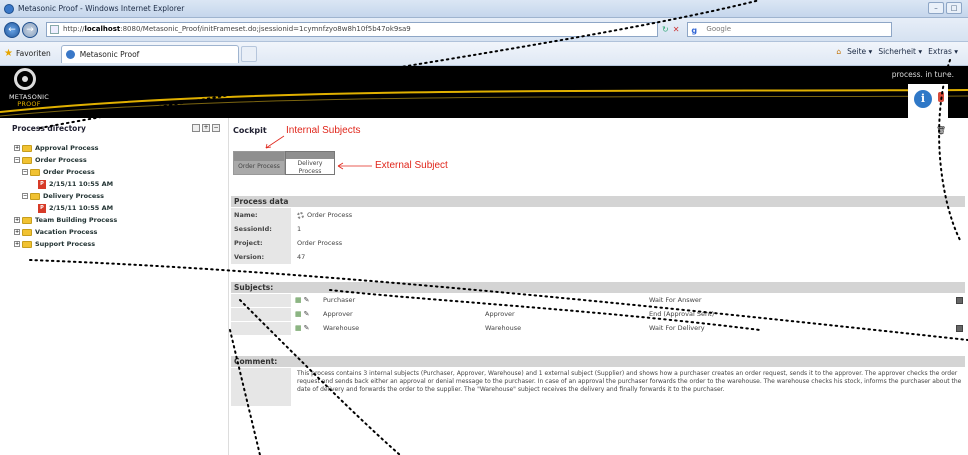  Describe the element at coordinates (9, 8) in the screenshot. I see `ie-logo-icon` at that location.